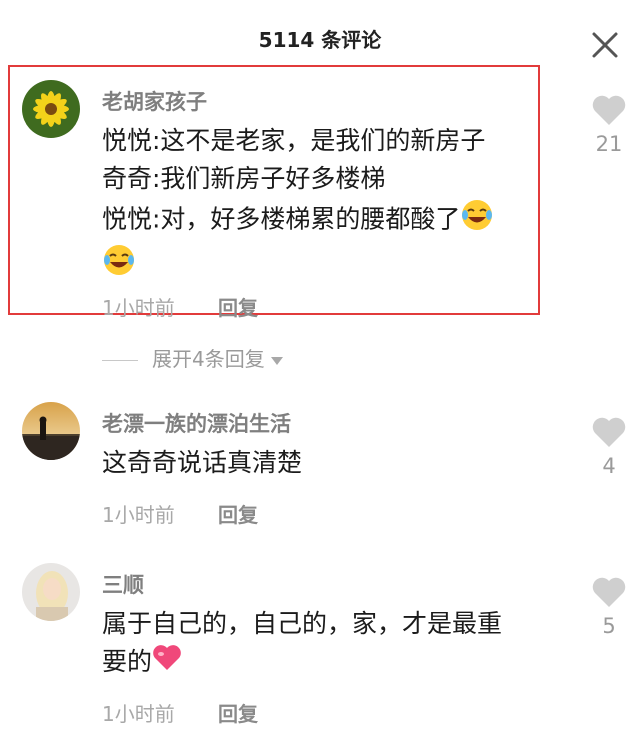 The image size is (640, 740). I want to click on comment-line: 悦悦:这不是老家，是我们的新房子, so click(294, 140).